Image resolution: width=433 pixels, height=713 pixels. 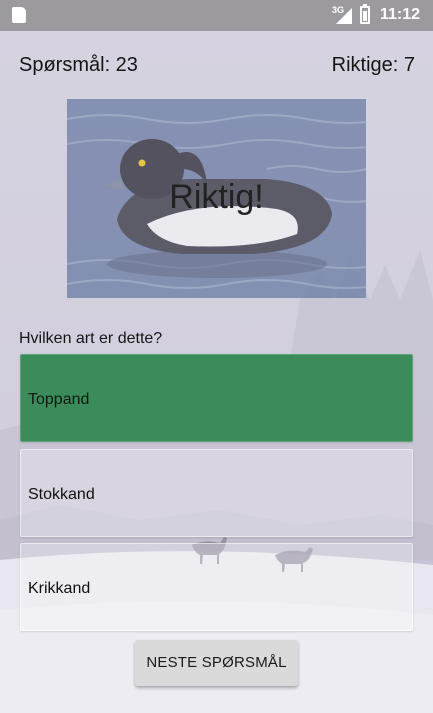 I want to click on result-text: Riktig!, so click(x=216, y=197).